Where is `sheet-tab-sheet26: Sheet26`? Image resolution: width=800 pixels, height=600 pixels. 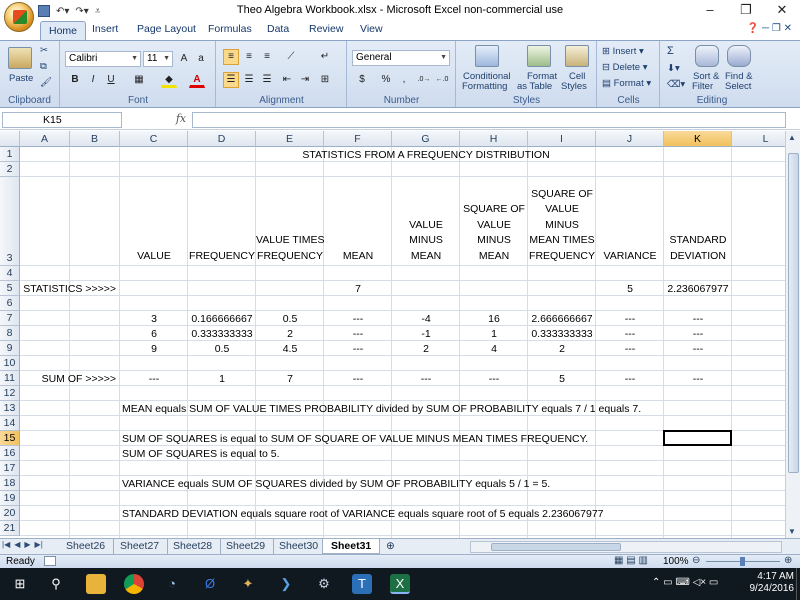 sheet-tab-sheet26: Sheet26 is located at coordinates (86, 546).